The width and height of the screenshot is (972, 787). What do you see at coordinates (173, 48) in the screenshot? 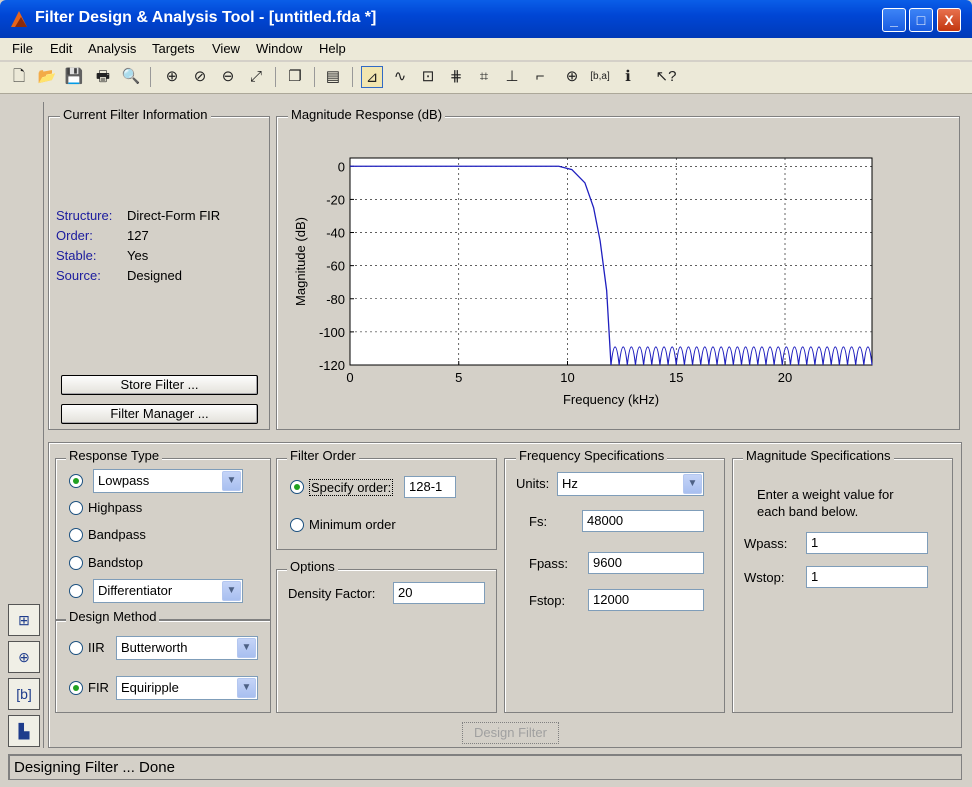
I see `menu-targets: Targets` at bounding box center [173, 48].